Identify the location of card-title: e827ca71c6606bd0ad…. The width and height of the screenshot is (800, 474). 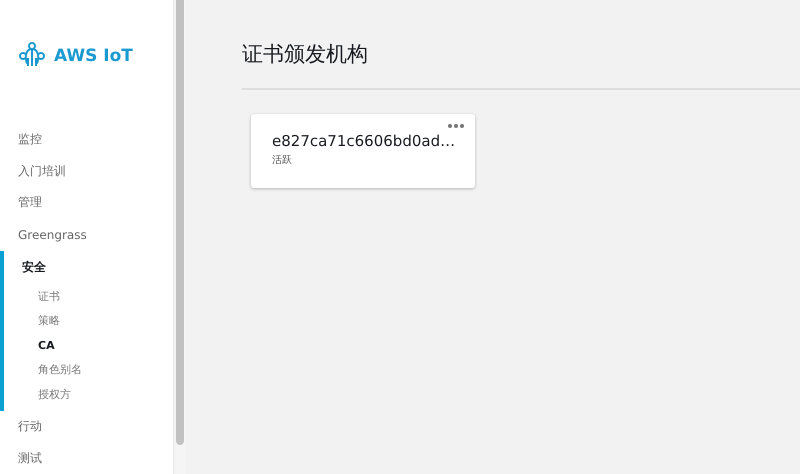
(364, 141).